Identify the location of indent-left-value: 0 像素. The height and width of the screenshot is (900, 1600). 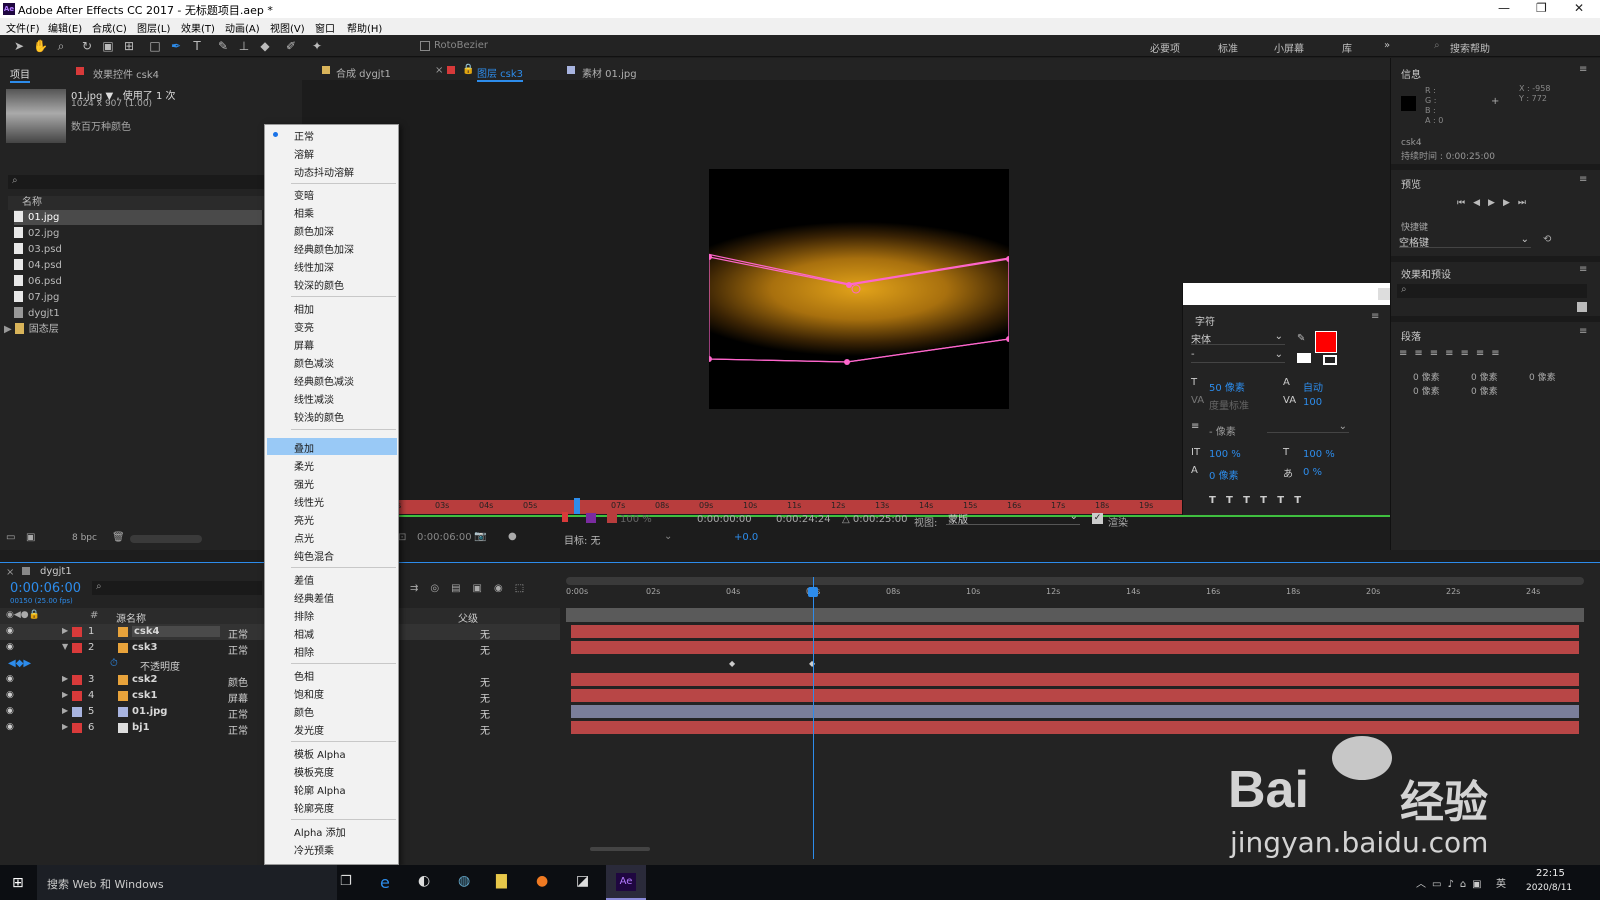
(1426, 376).